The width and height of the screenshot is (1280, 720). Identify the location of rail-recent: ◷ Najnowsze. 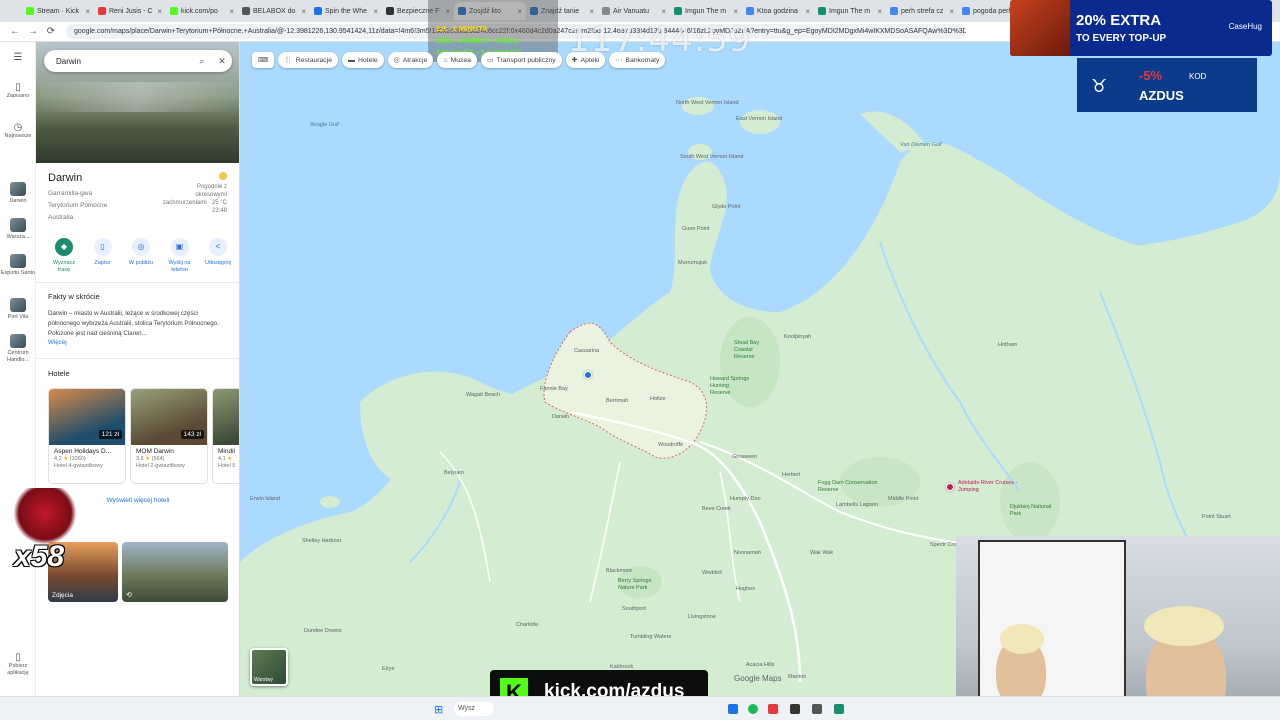
(18, 131).